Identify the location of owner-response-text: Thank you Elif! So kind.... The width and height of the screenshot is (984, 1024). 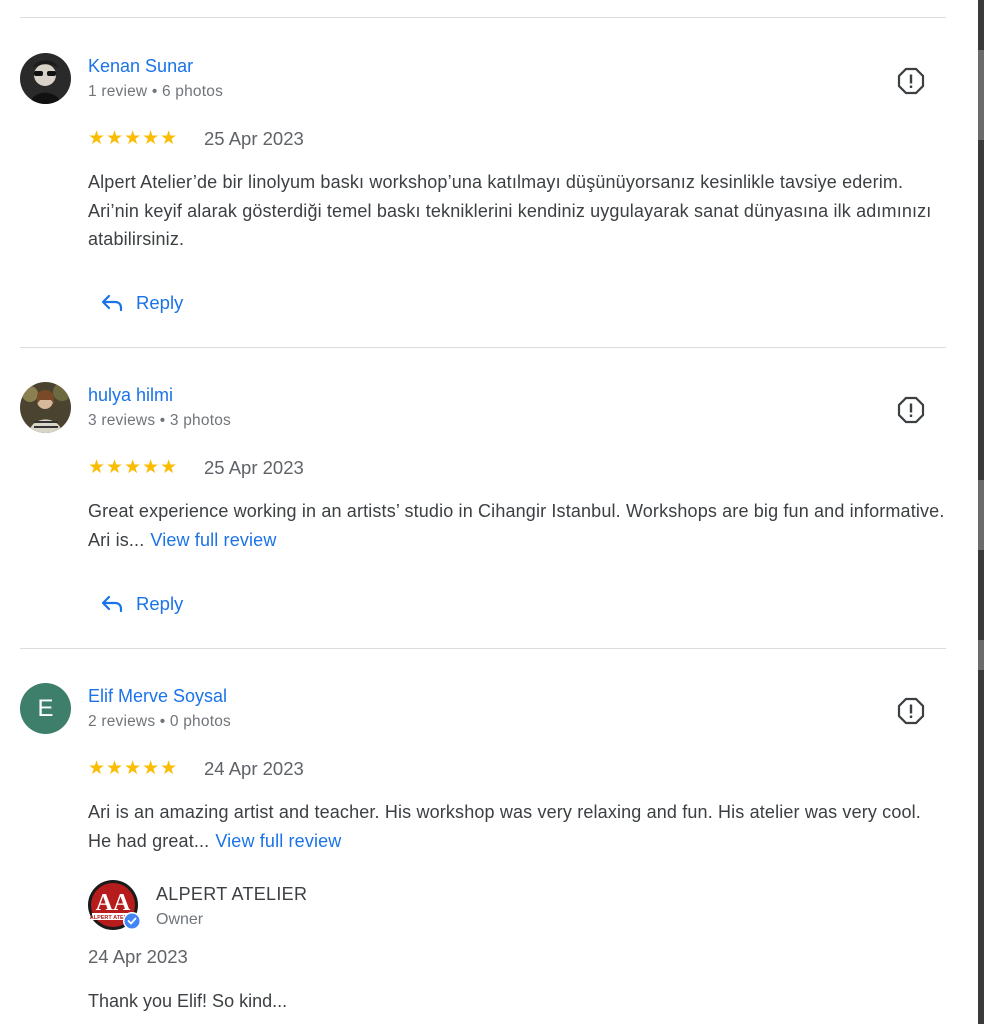
(188, 1001).